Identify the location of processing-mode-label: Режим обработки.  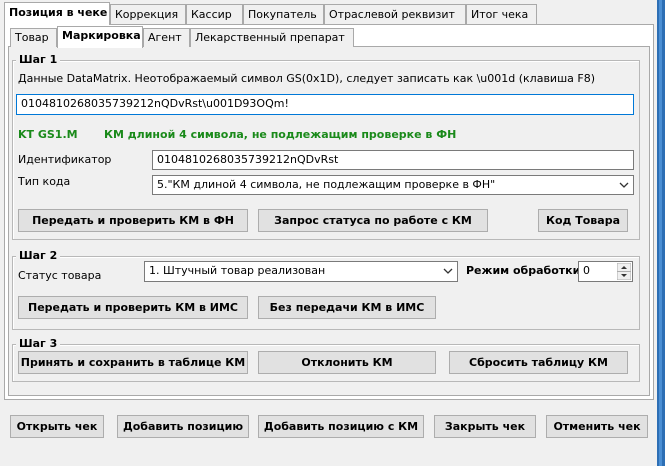
(523, 270).